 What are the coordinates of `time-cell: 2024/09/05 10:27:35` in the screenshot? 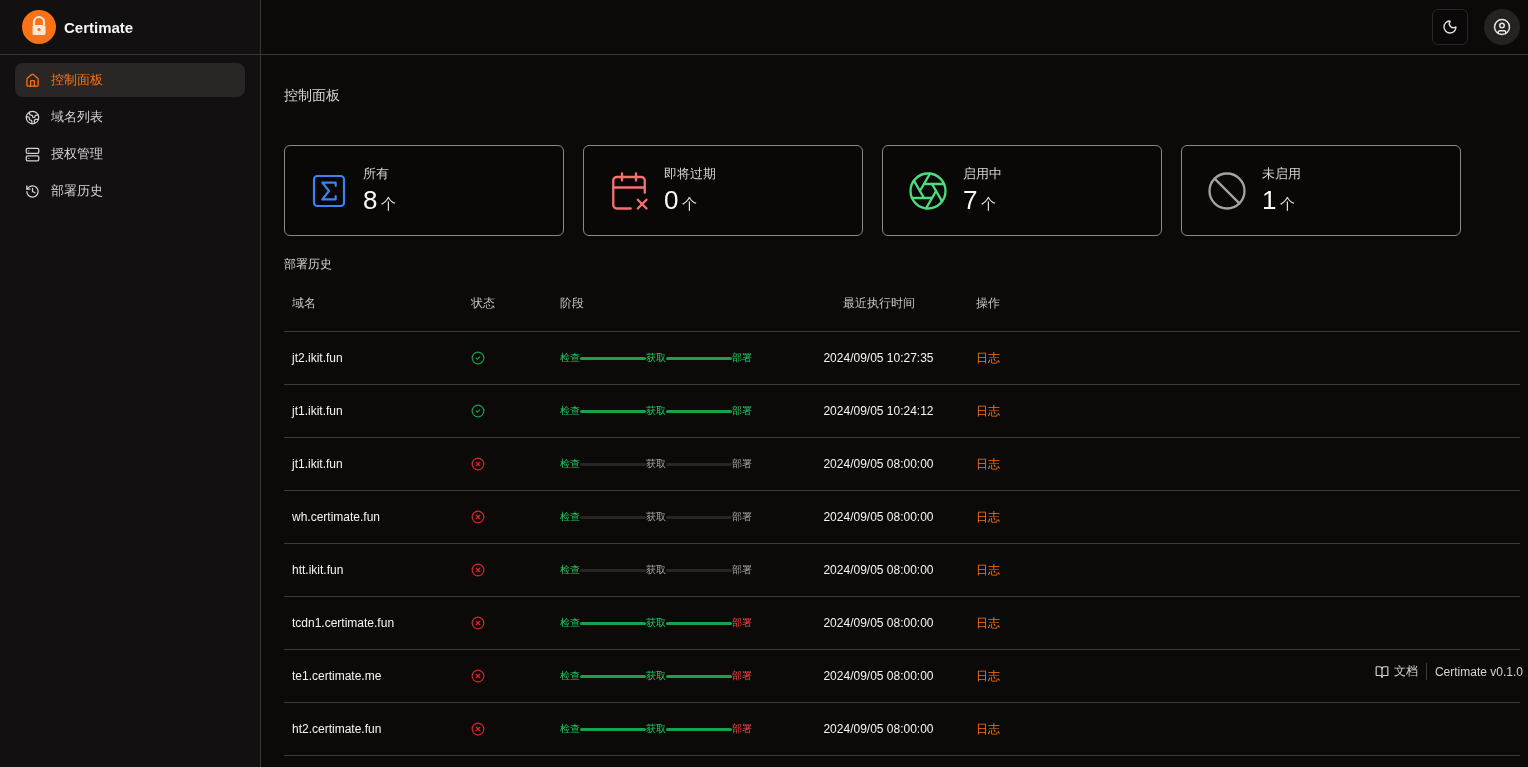 It's located at (878, 358).